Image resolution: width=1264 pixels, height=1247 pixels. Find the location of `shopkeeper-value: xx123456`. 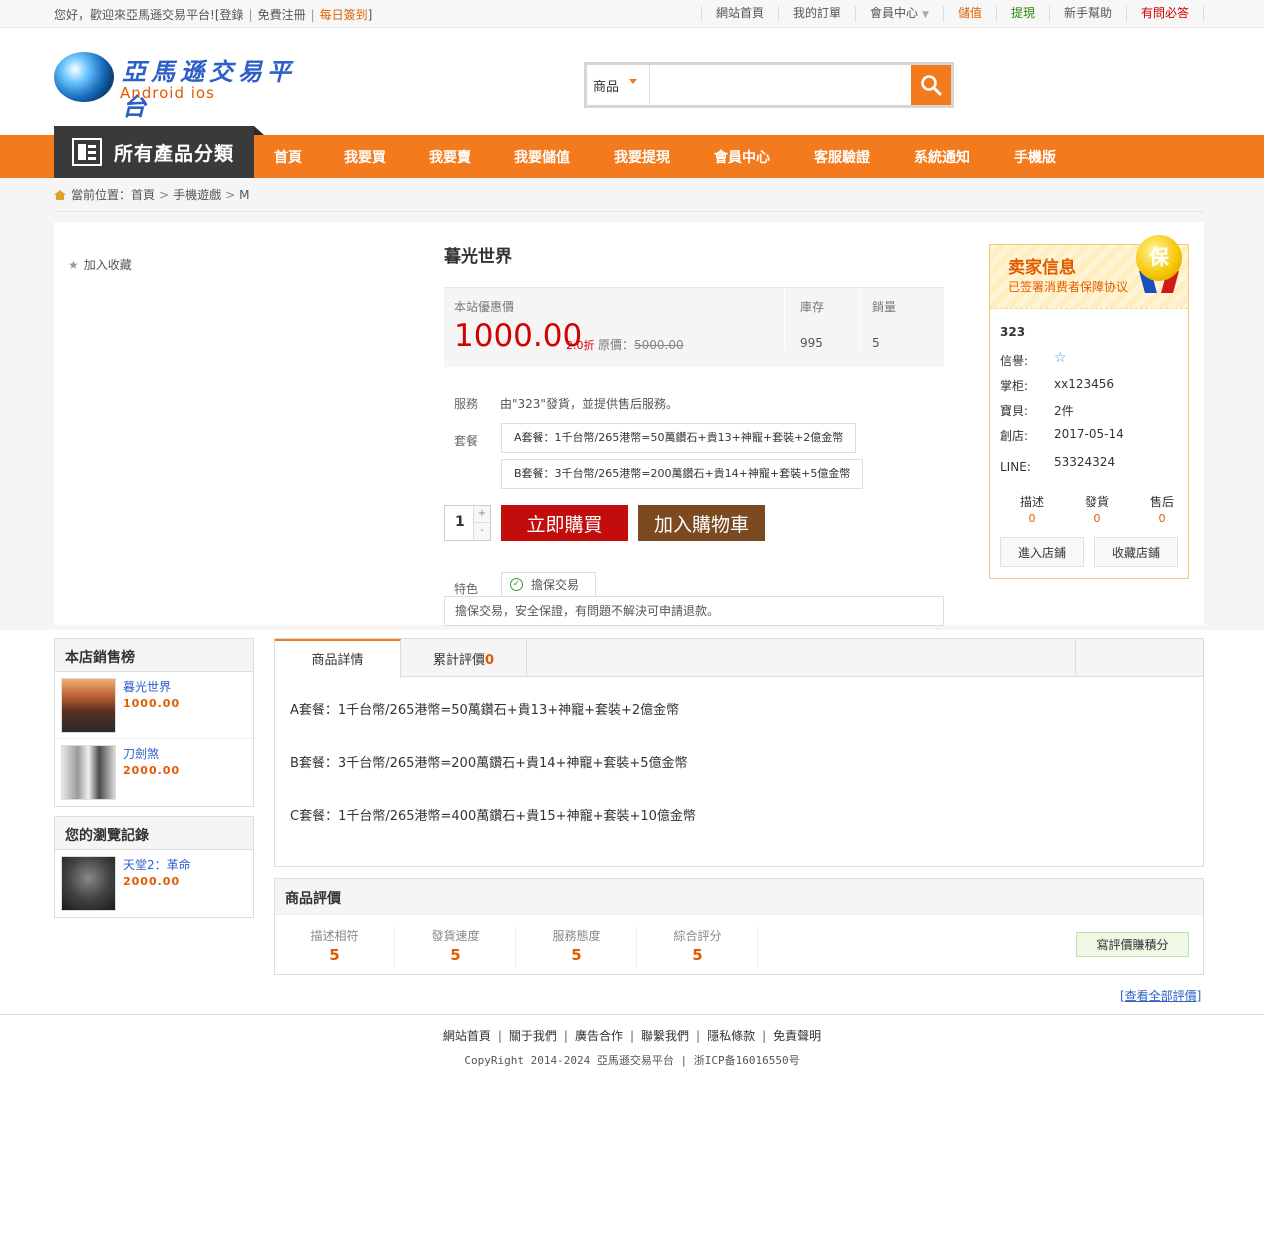

shopkeeper-value: xx123456 is located at coordinates (1084, 384).